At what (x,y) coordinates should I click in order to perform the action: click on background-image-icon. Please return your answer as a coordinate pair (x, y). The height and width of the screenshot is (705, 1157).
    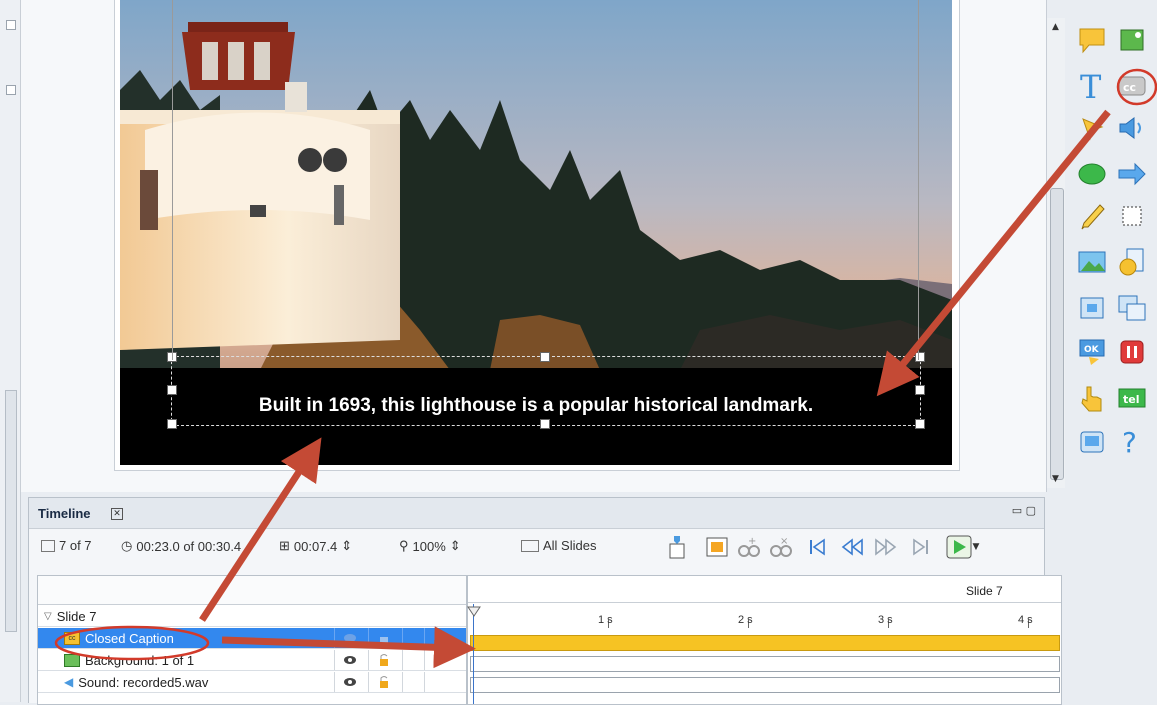
    Looking at the image, I should click on (72, 660).